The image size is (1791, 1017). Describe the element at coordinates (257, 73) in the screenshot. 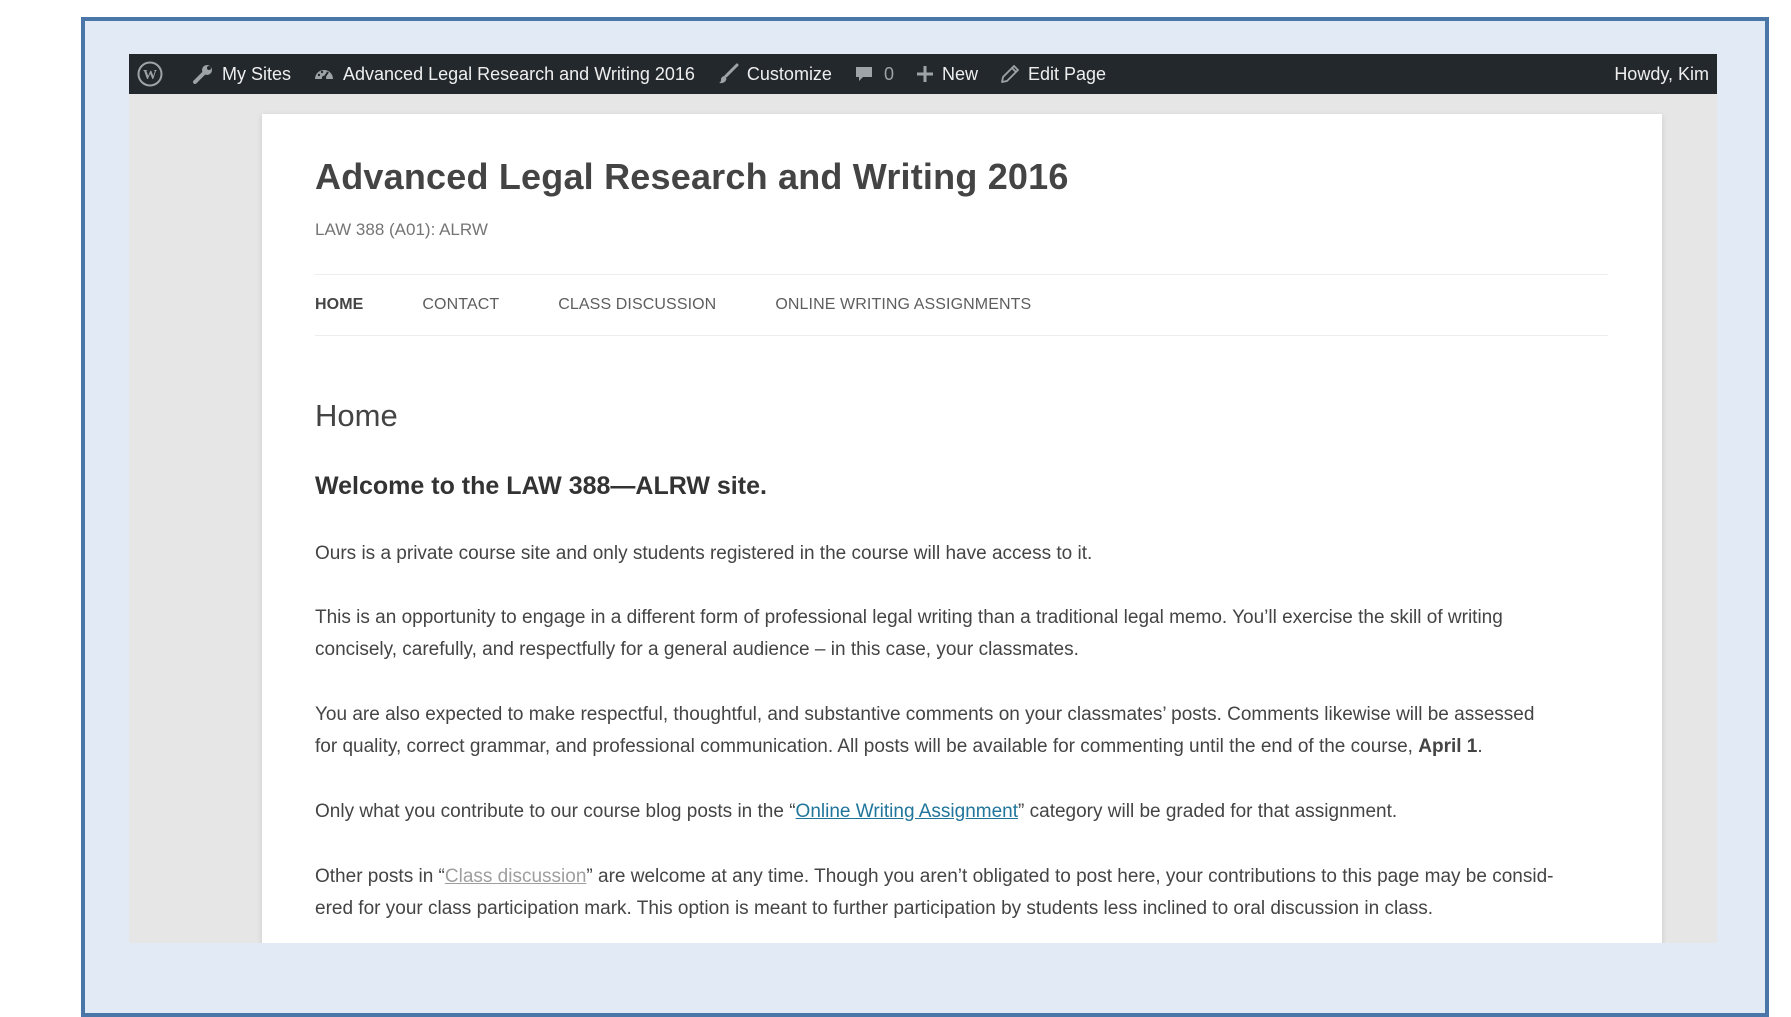

I see `my-sites-label: My Sites` at that location.